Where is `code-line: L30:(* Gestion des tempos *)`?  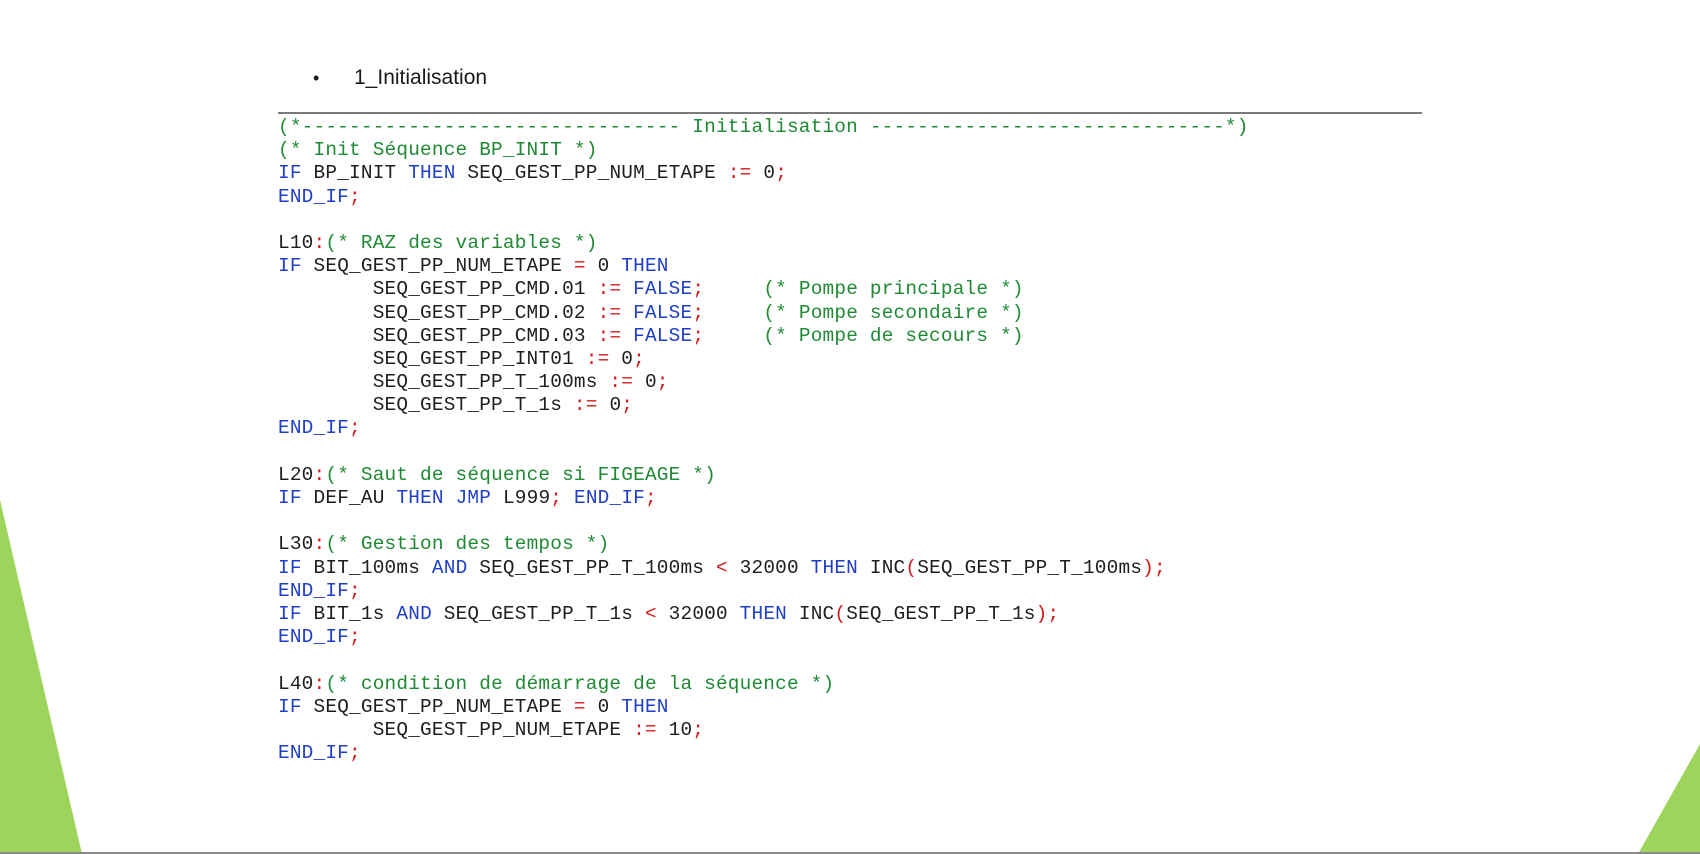 code-line: L30:(* Gestion des tempos *) is located at coordinates (763, 544).